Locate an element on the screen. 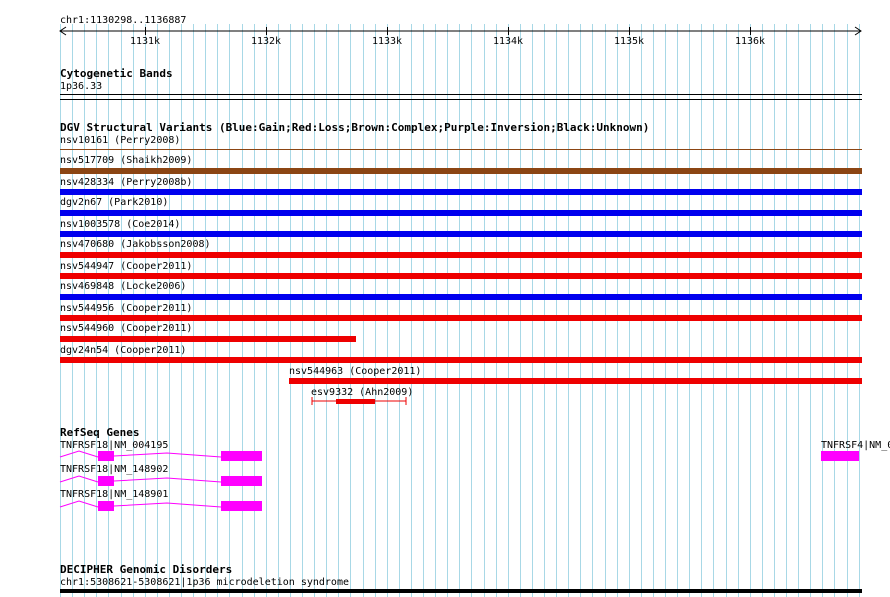  refseq-gene-model is located at coordinates (840, 456).